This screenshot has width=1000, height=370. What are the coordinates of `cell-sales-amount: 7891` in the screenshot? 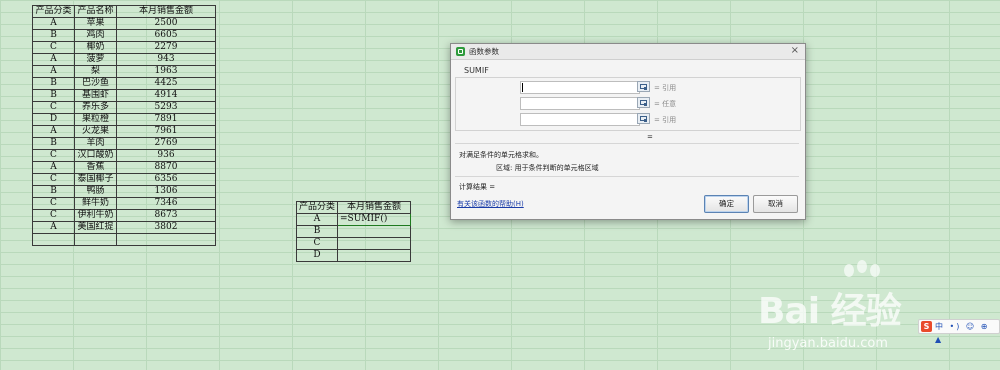 It's located at (166, 119).